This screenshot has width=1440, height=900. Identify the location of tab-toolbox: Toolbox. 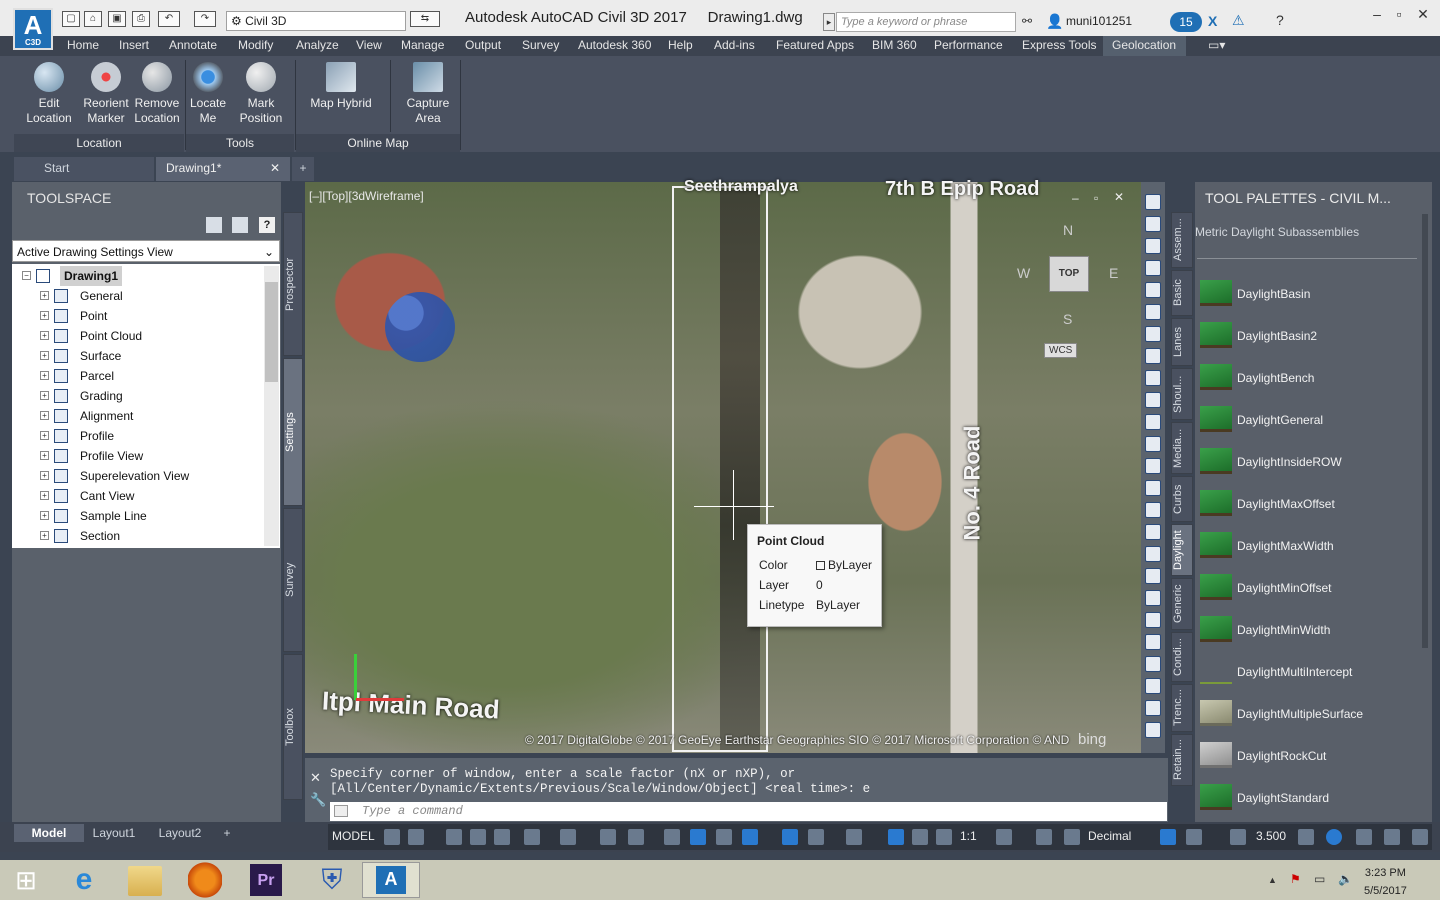
(293, 727).